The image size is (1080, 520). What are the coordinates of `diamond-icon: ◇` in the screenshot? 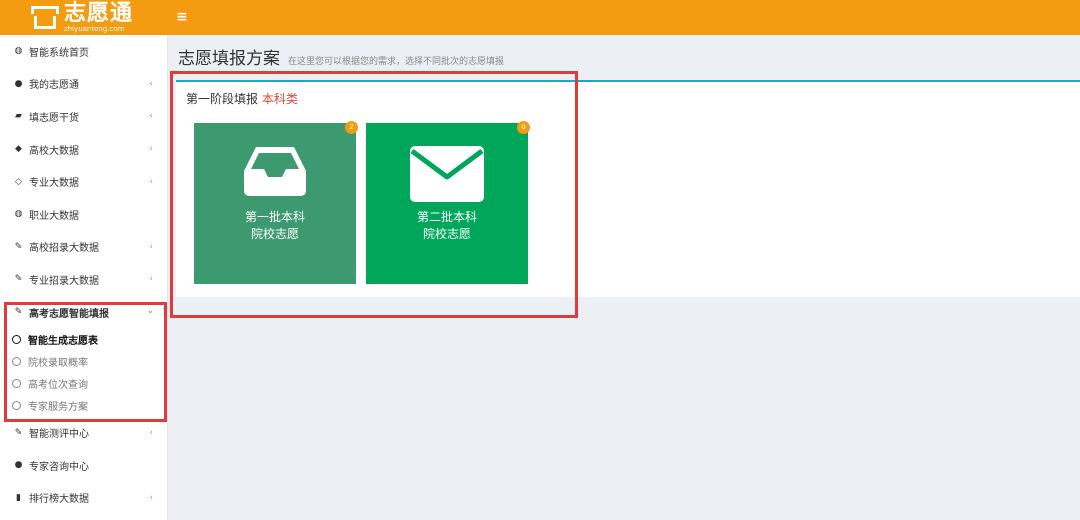 It's located at (18, 181).